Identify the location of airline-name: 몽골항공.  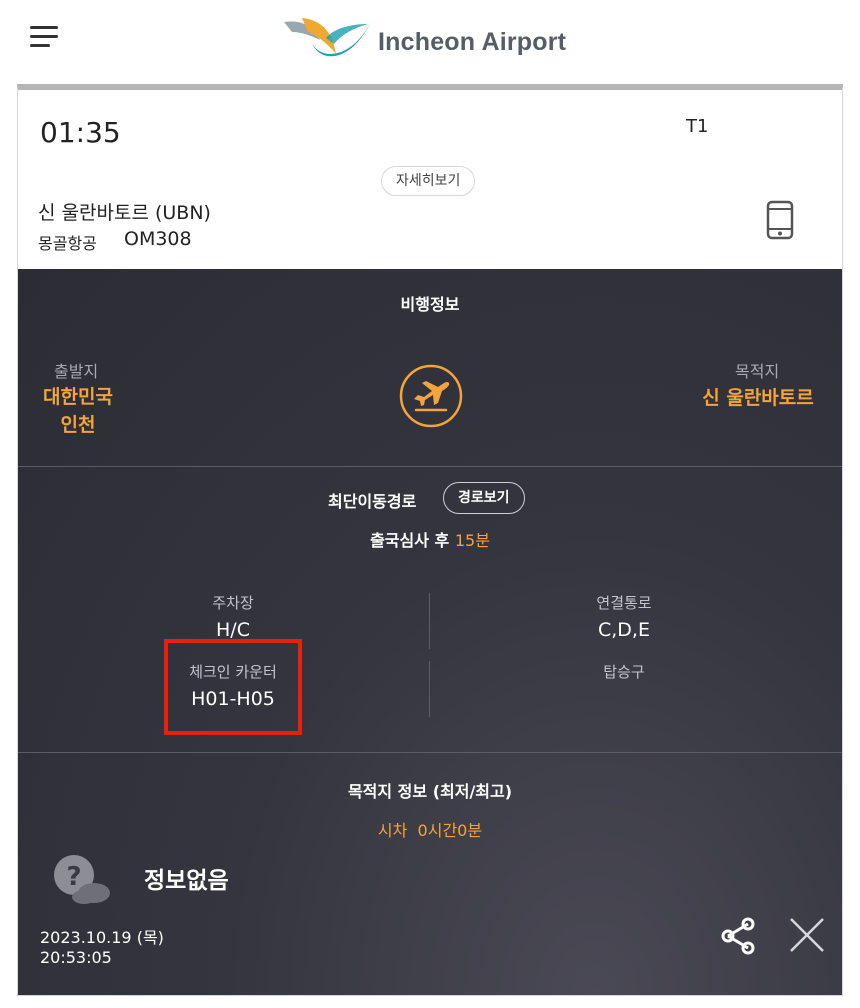
(67, 243).